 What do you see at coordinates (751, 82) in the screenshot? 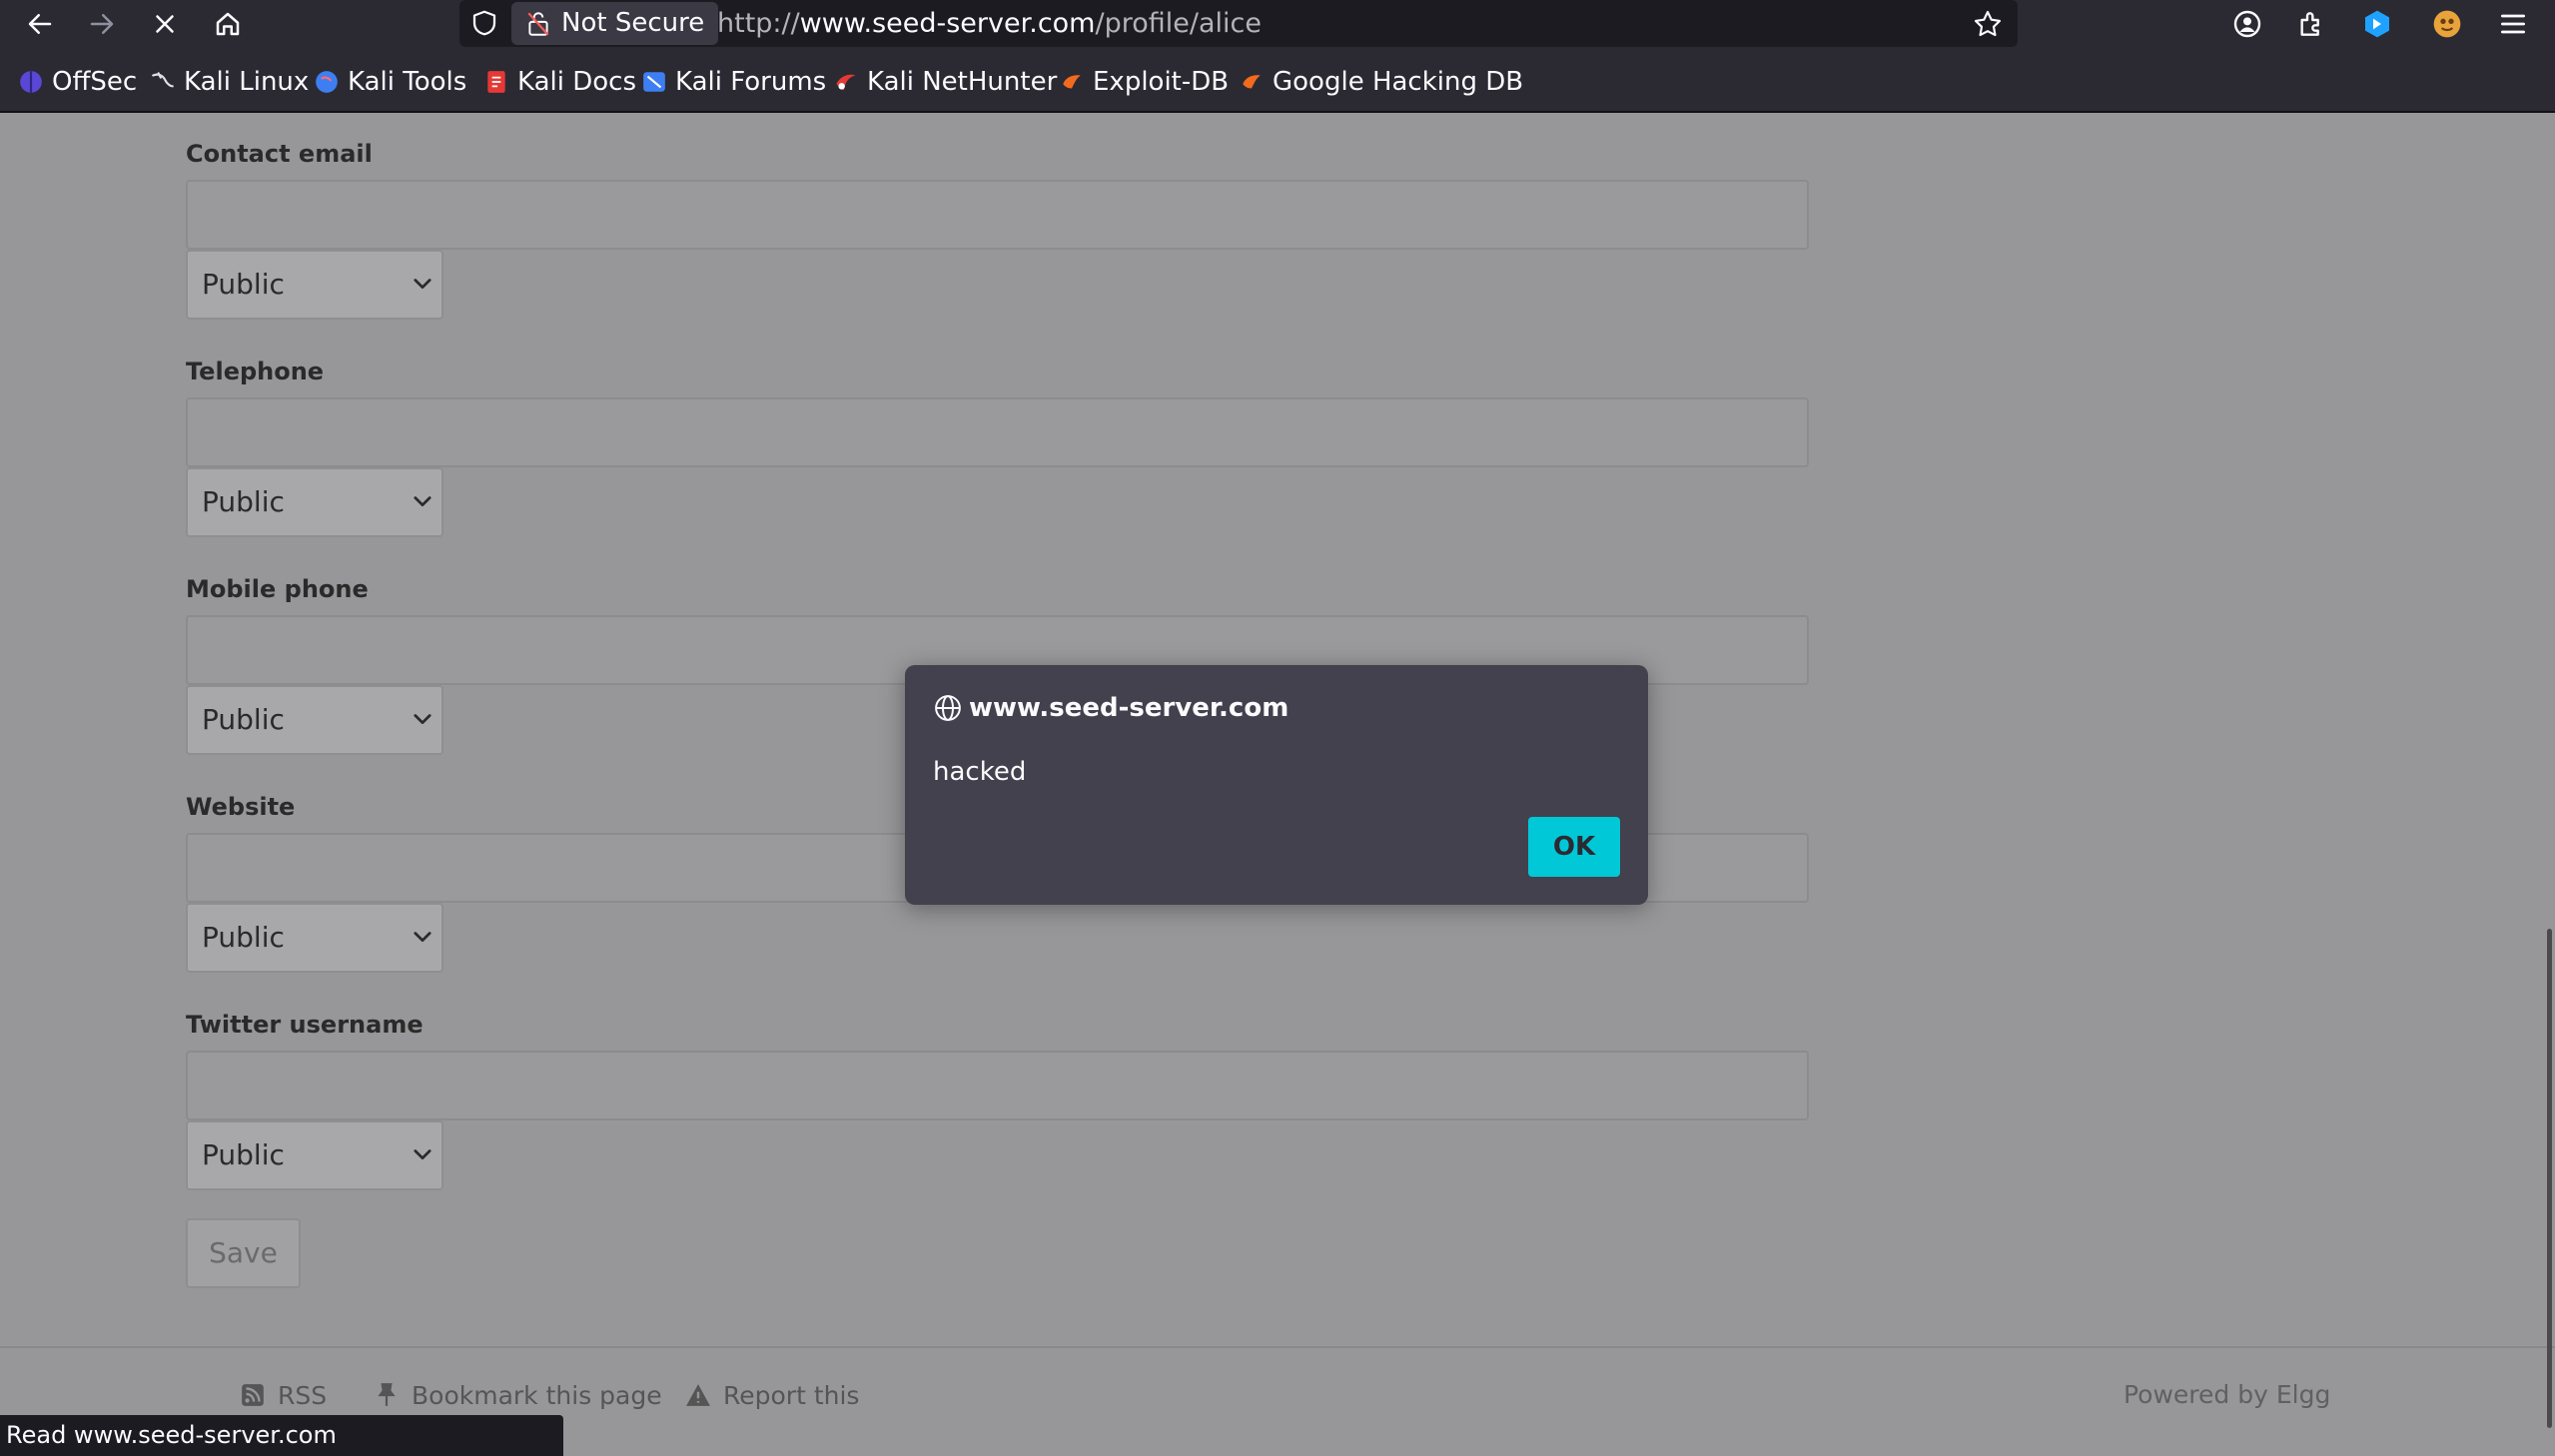
I see `bookmark-label: Kali Forums` at bounding box center [751, 82].